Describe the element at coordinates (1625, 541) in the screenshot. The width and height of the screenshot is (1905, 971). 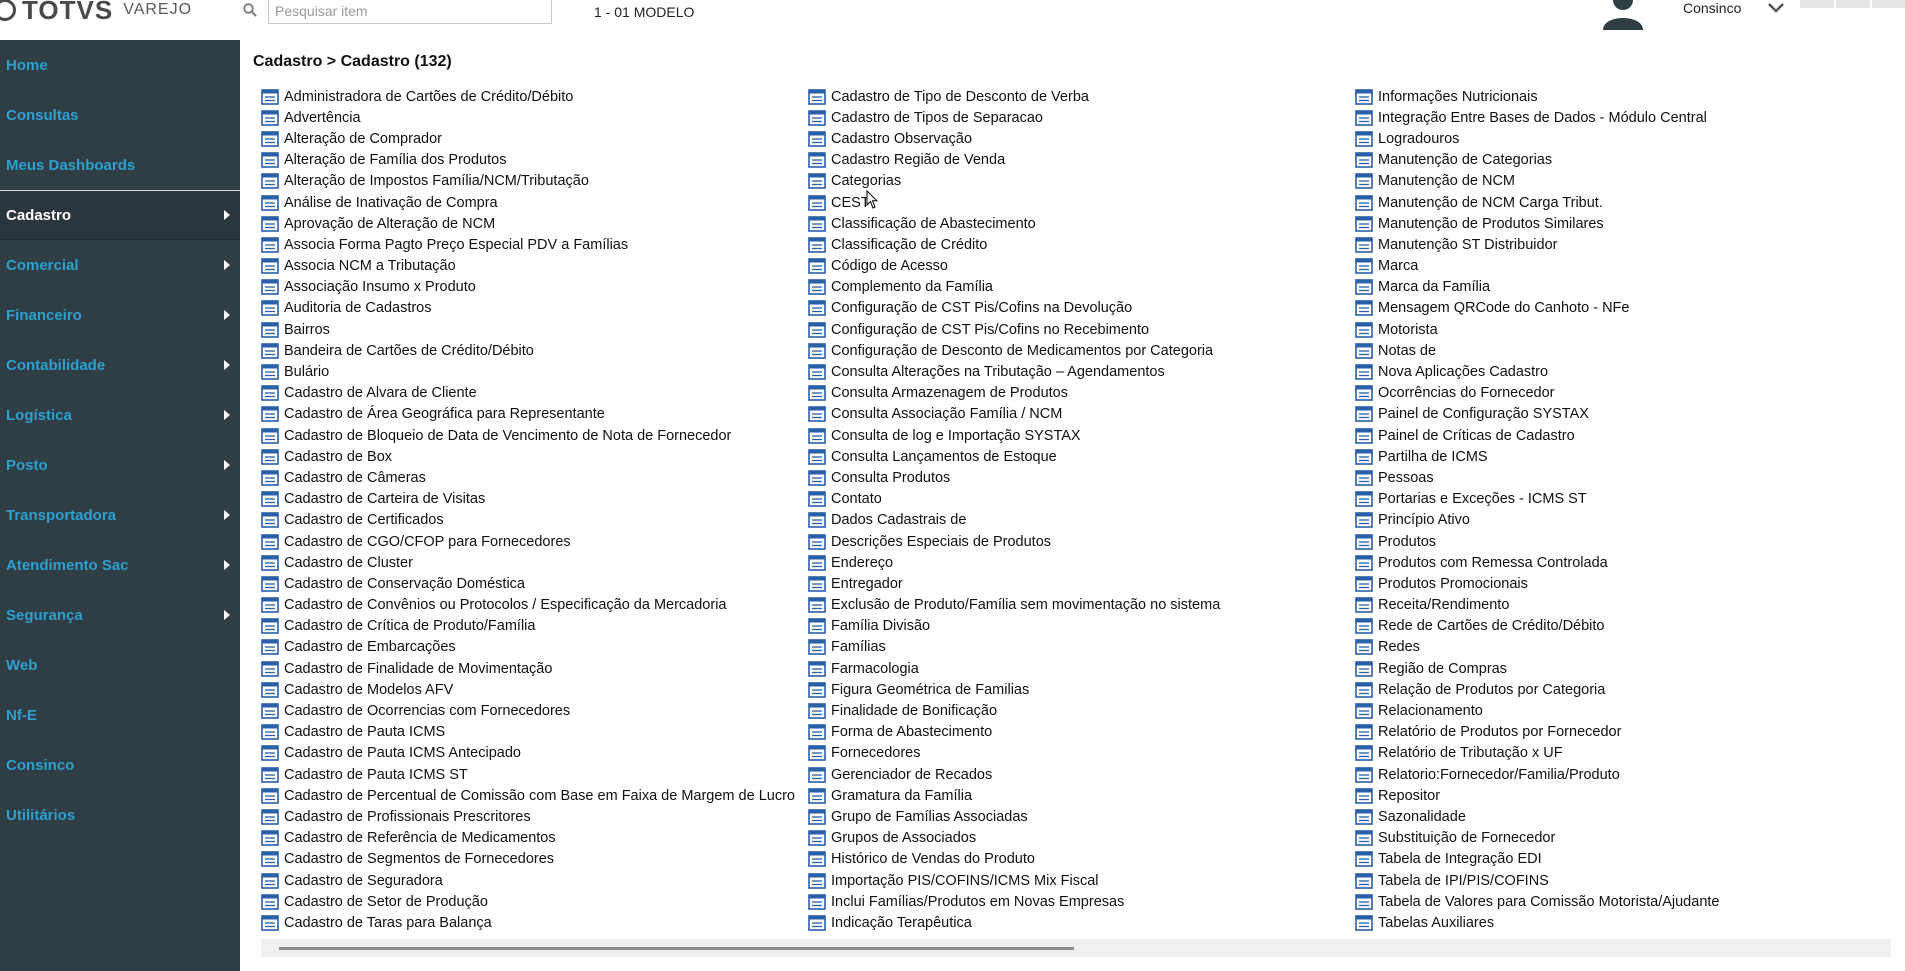
I see `menu-item: Produtos` at that location.